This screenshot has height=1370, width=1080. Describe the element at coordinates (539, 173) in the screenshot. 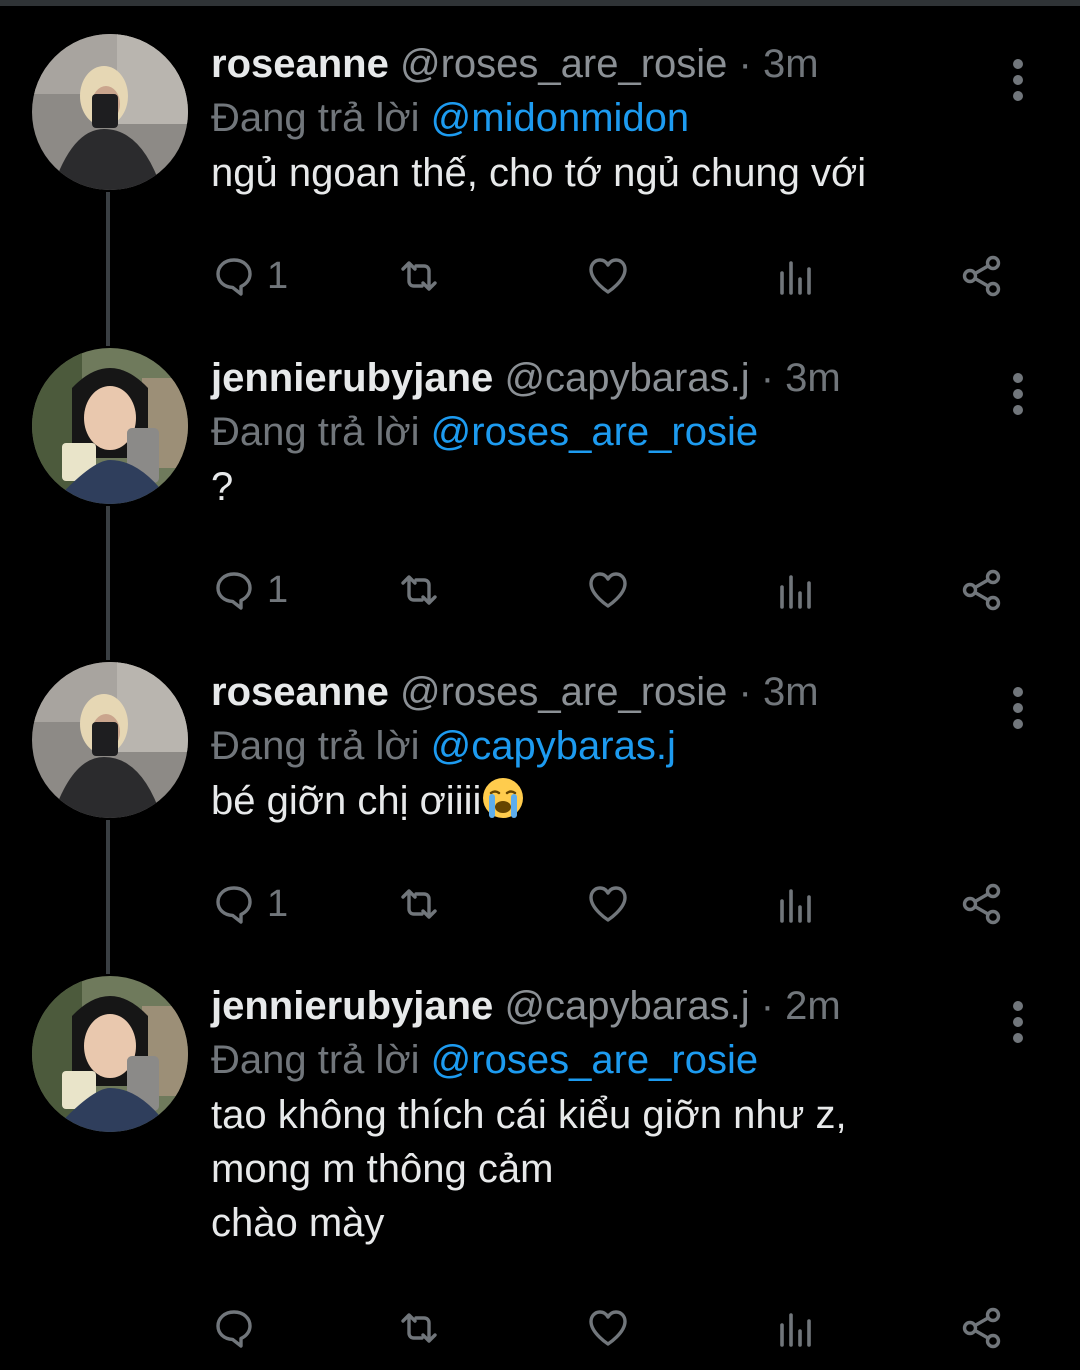

I see `tweet-text: ngủ ngoan thế, cho tớ ngủ chung với` at that location.